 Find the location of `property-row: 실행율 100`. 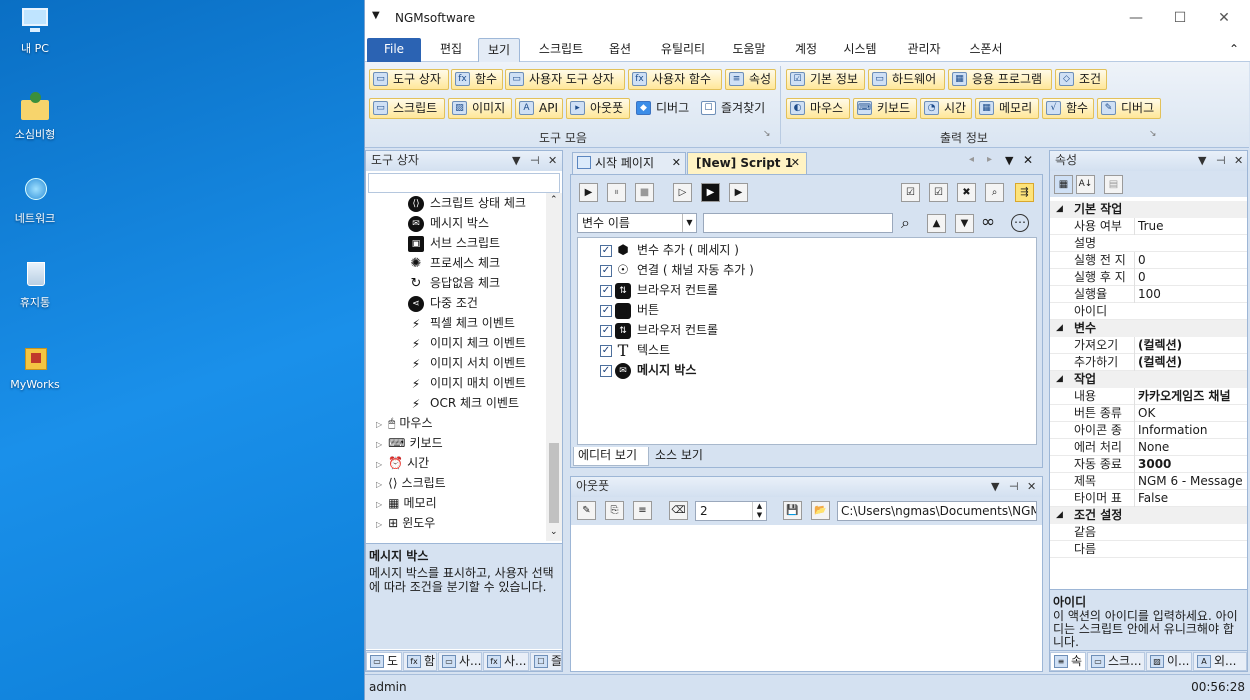

property-row: 실행율 100 is located at coordinates (1148, 294).